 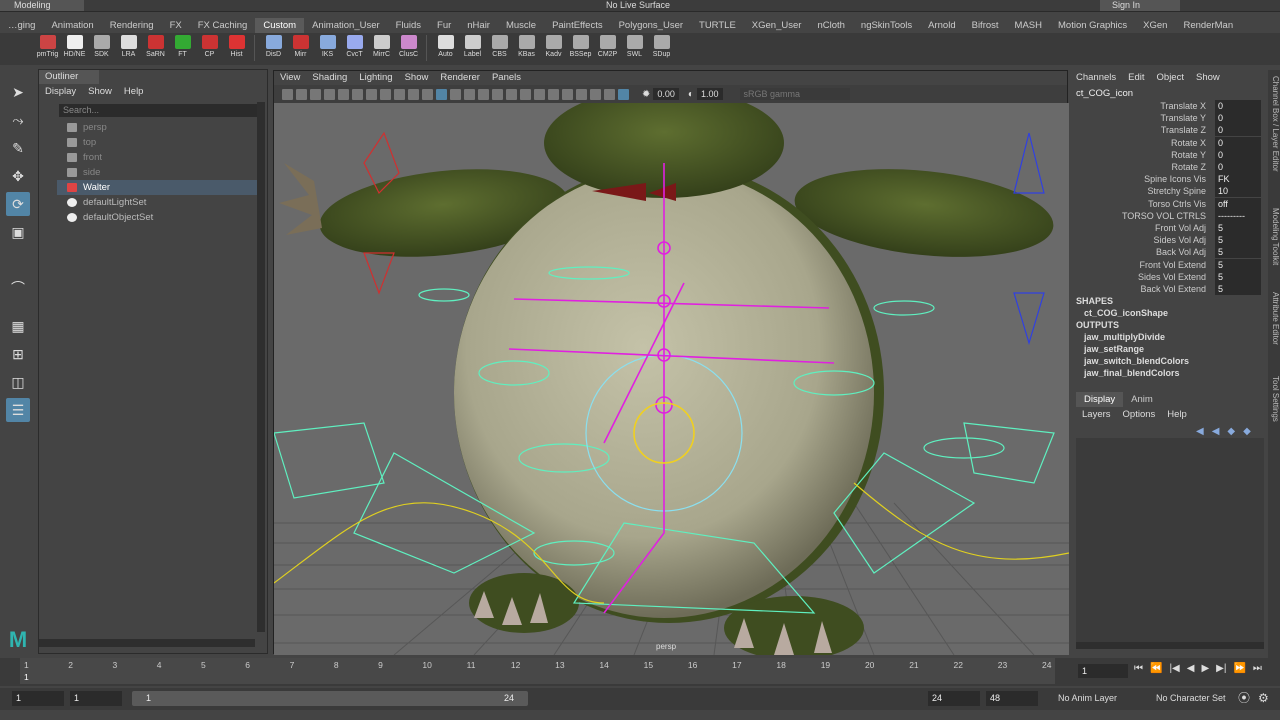 What do you see at coordinates (497, 94) in the screenshot?
I see `lights-icon` at bounding box center [497, 94].